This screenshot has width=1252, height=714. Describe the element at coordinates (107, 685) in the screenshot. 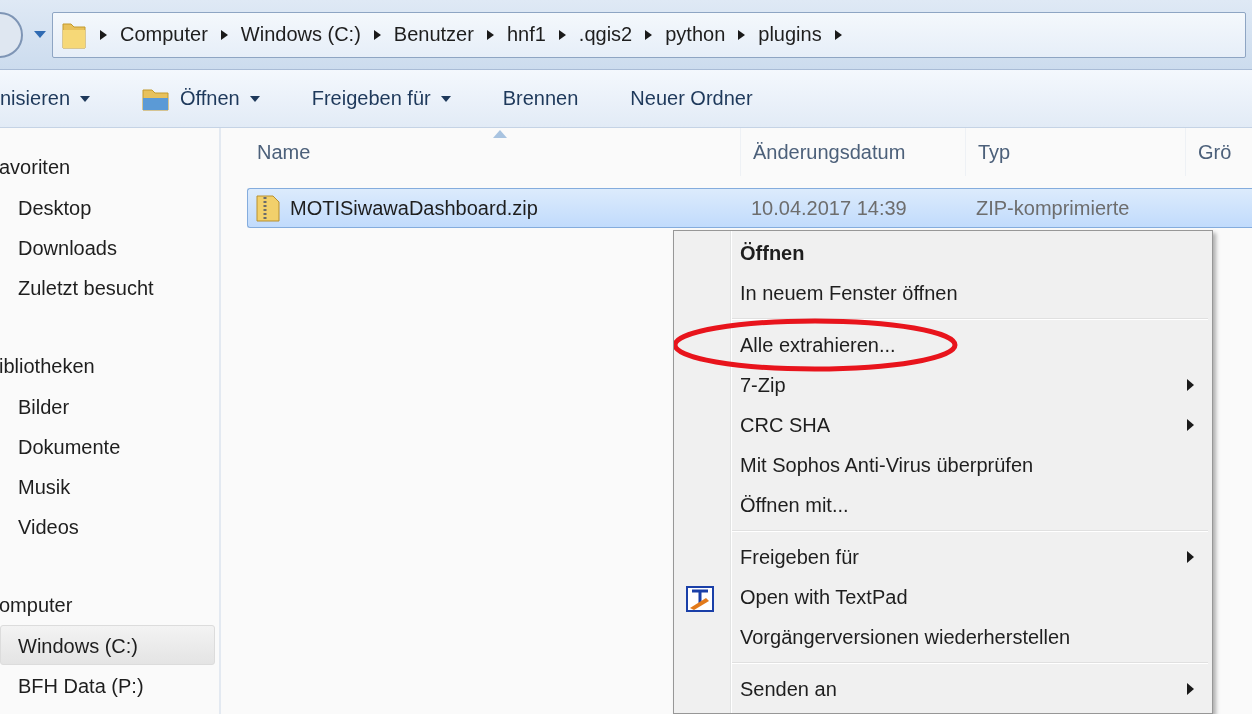

I see `sidebar-item: BFH Data (P:)` at that location.